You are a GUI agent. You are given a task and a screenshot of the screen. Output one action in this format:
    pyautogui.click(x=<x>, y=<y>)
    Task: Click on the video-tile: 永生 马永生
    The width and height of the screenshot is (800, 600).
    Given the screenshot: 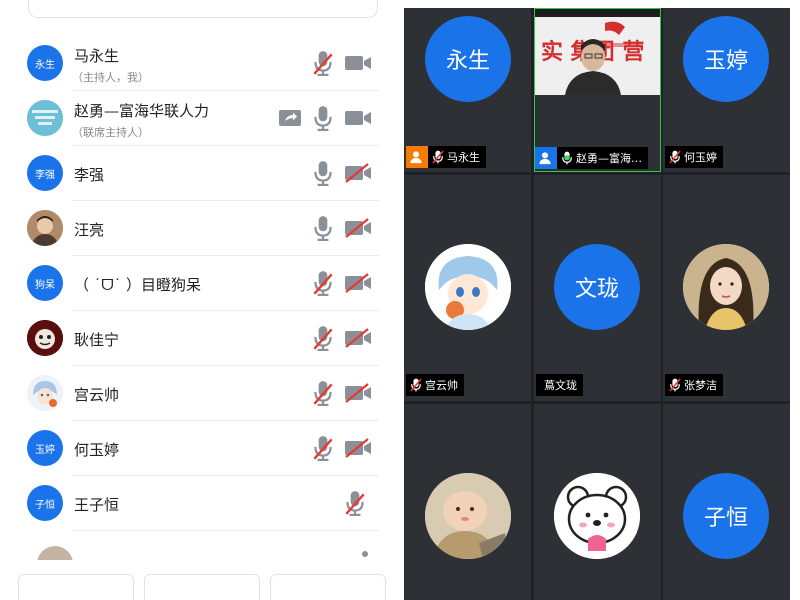 What is the action you would take?
    pyautogui.click(x=467, y=90)
    